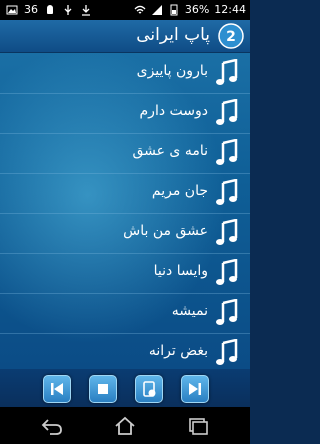  Describe the element at coordinates (179, 191) in the screenshot. I see `song-title: جان مریم` at that location.